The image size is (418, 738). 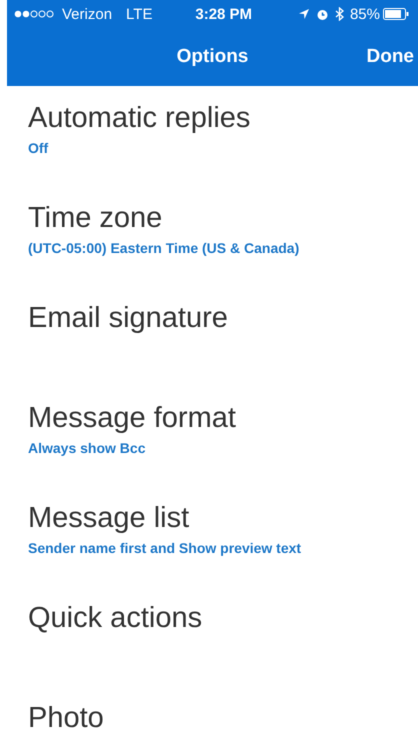 What do you see at coordinates (34, 14) in the screenshot?
I see `signal-icon` at bounding box center [34, 14].